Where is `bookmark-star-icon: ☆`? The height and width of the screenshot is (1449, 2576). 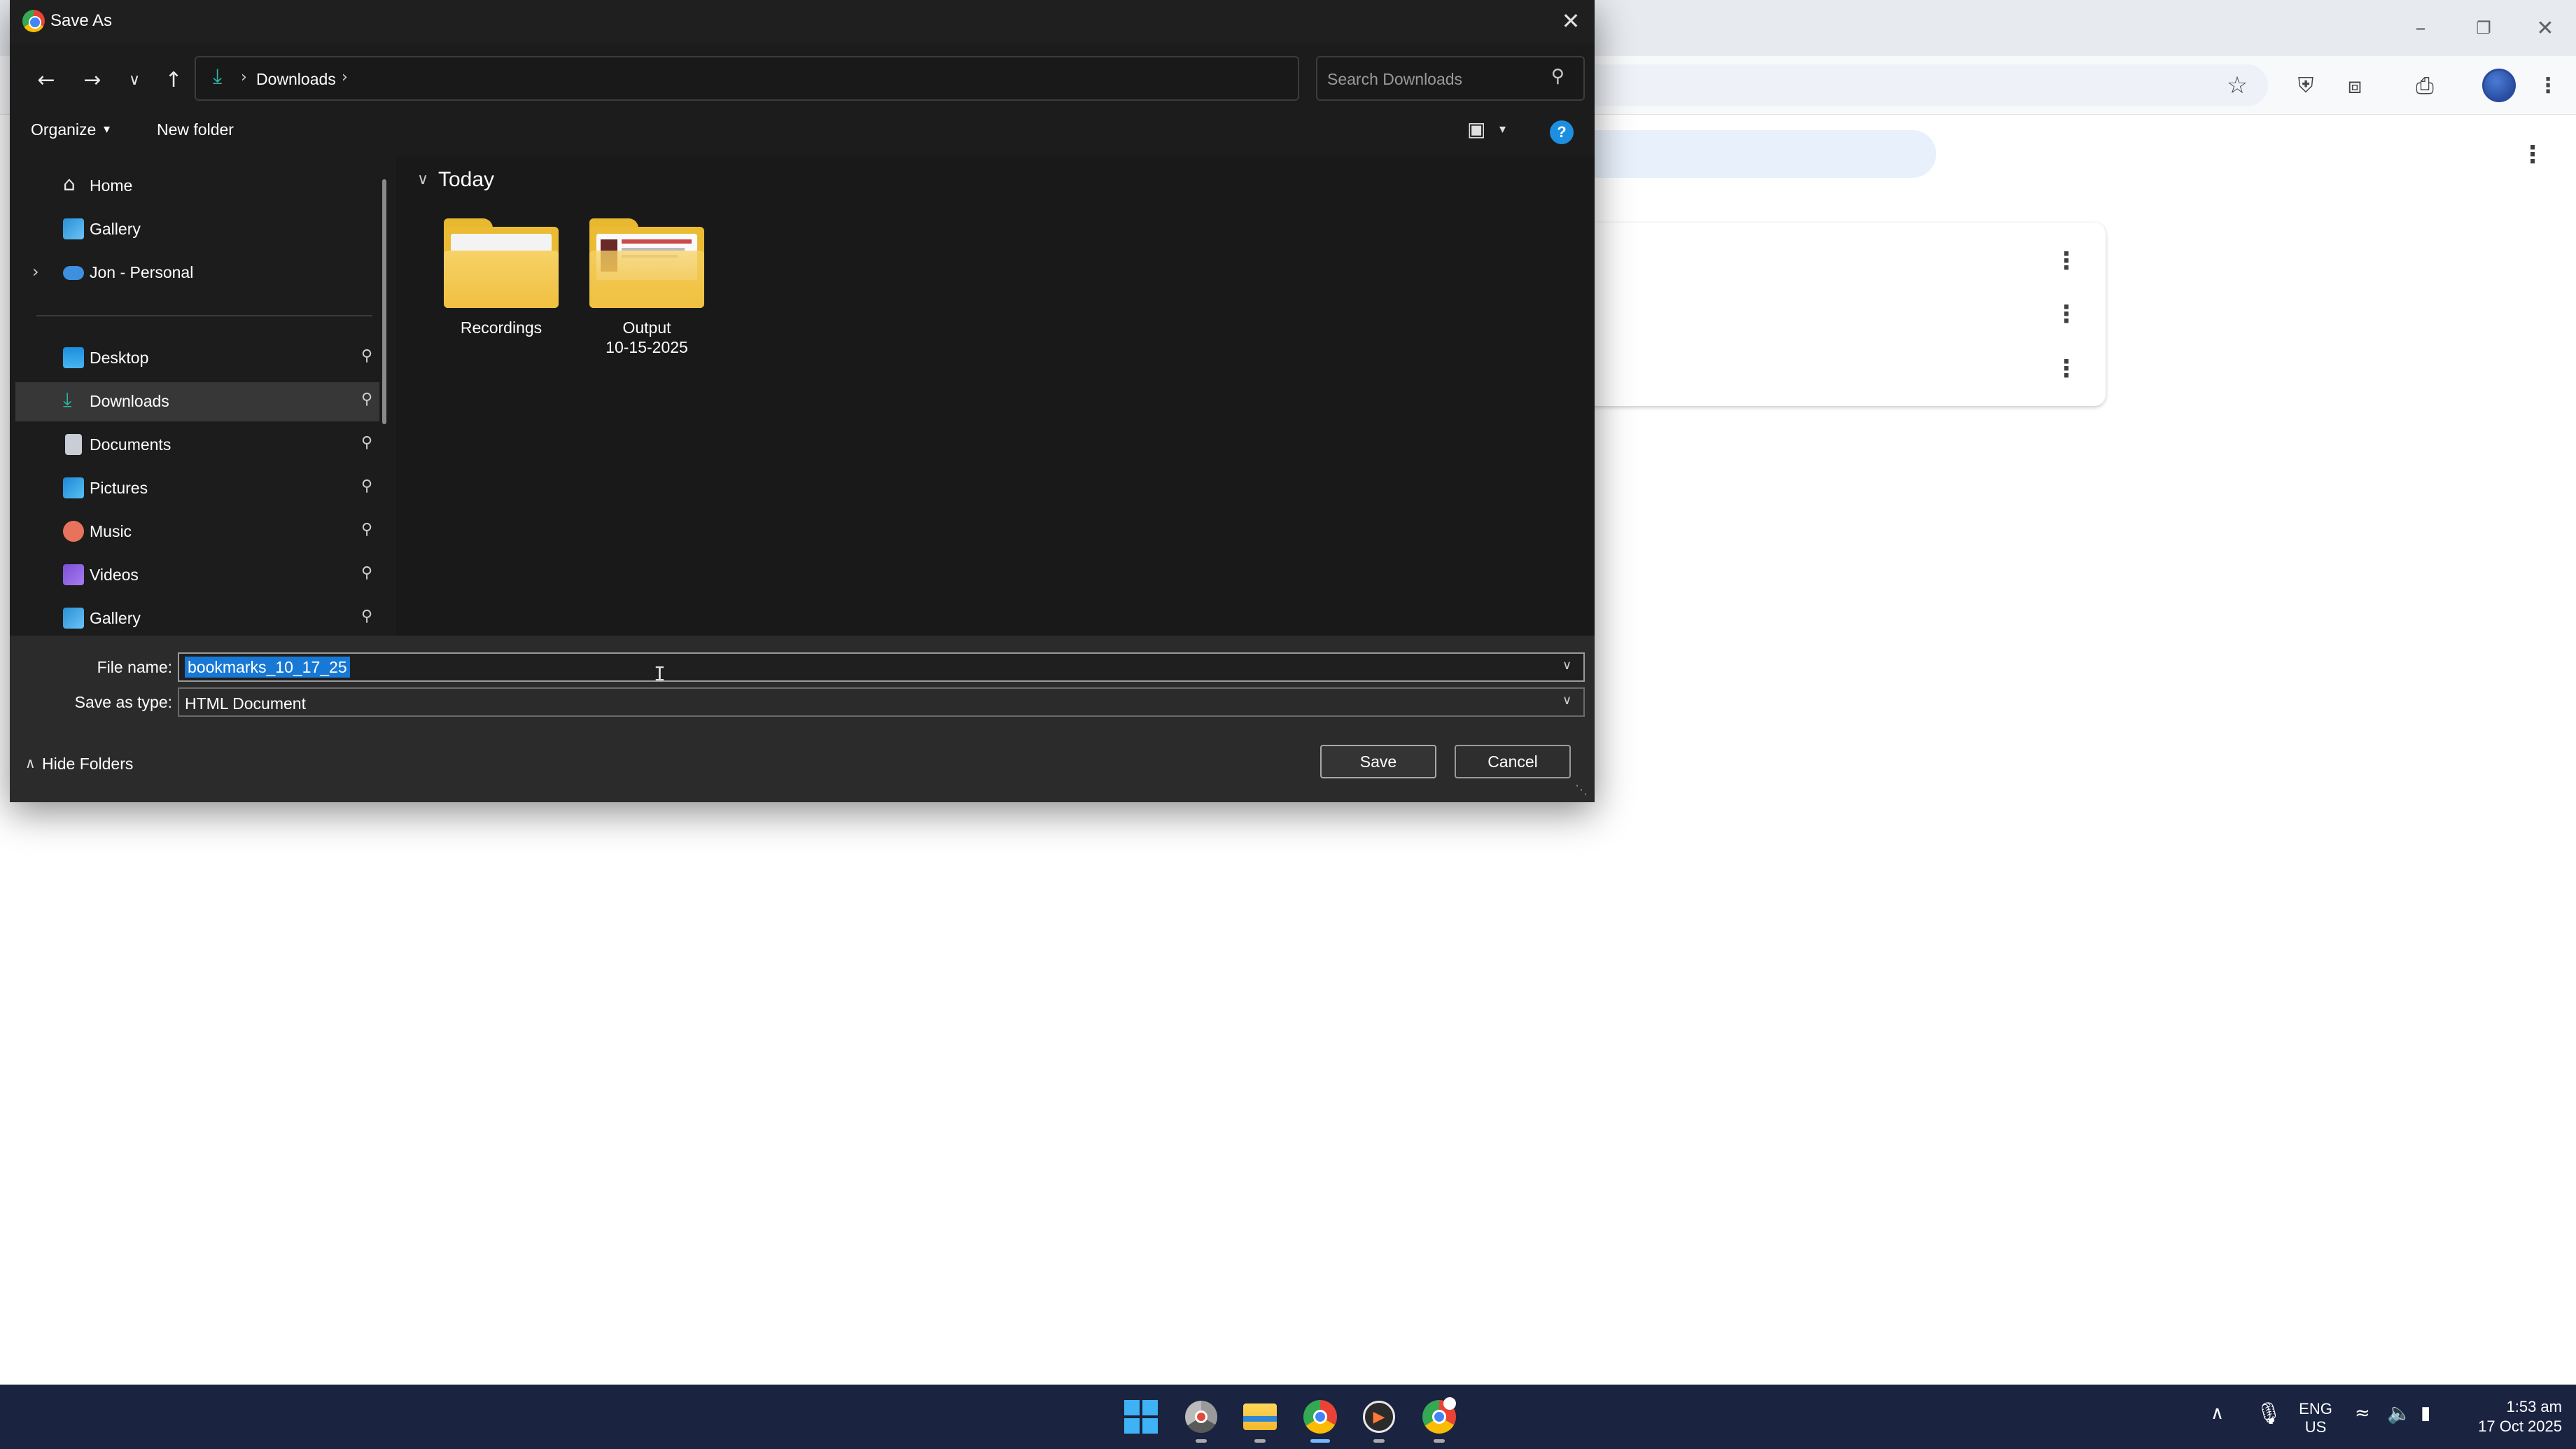
bookmark-star-icon: ☆ is located at coordinates (2237, 85).